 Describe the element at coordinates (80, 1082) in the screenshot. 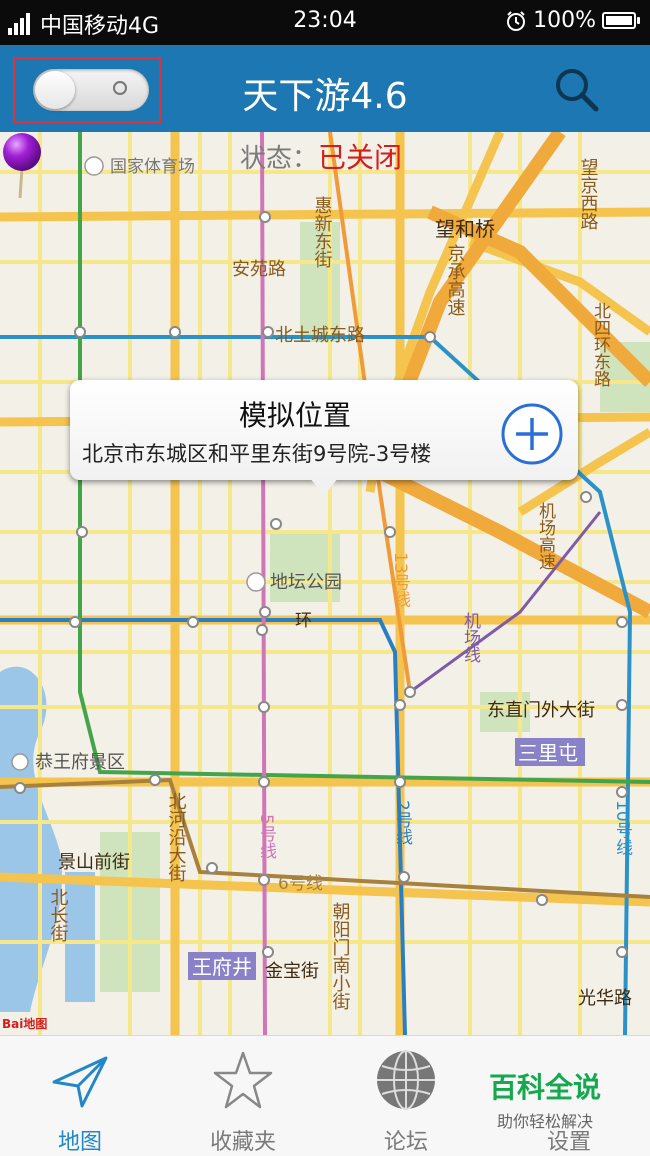

I see `paper-plane-icon` at that location.